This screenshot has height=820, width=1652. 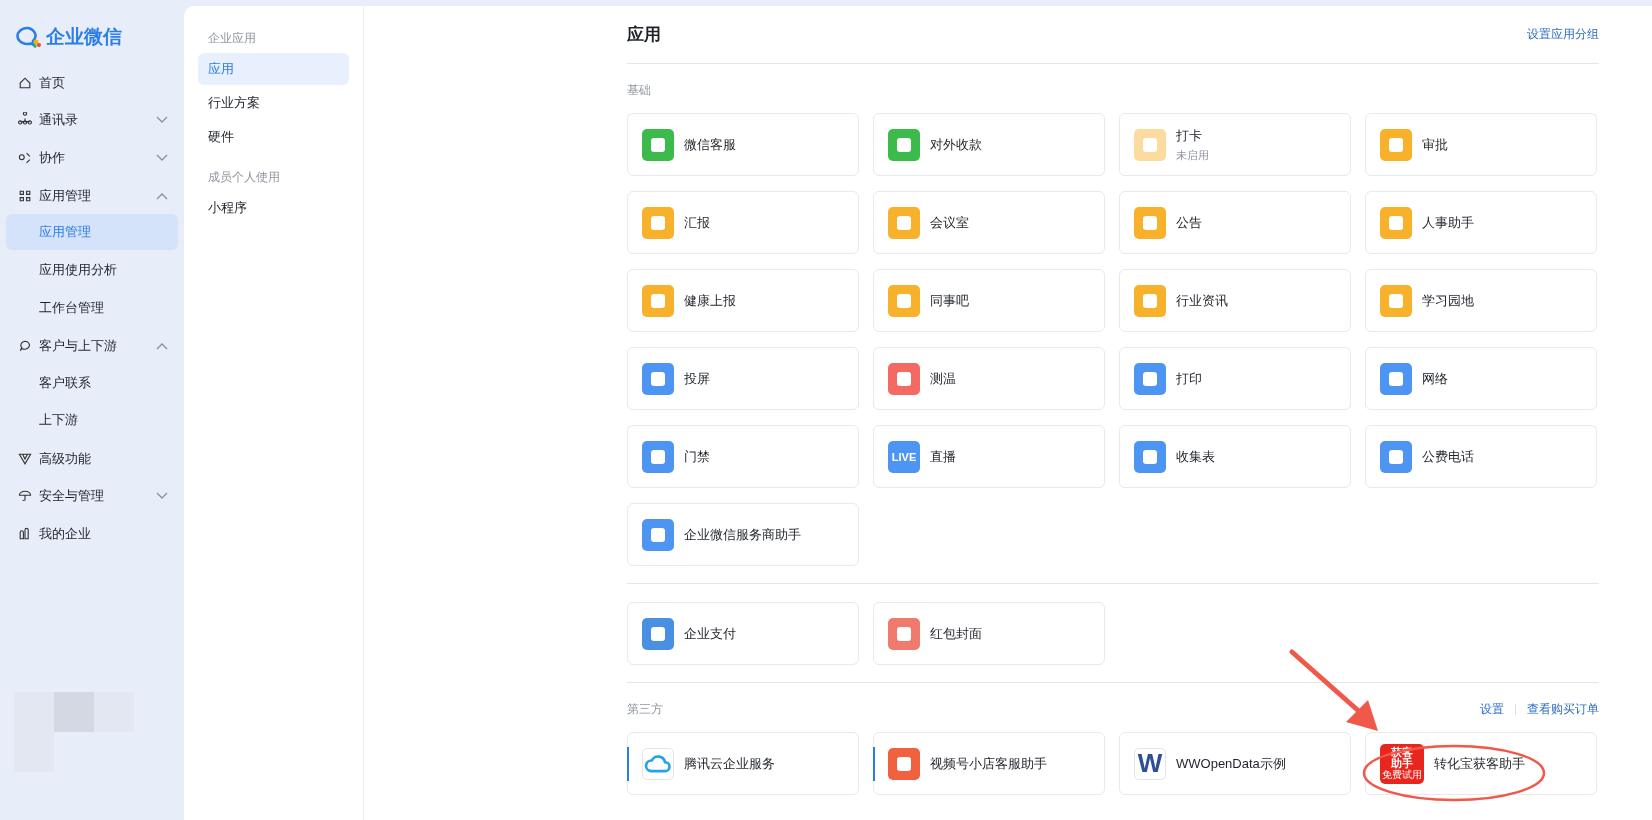 I want to click on app-card: W WWOpenData示例, so click(x=1235, y=763).